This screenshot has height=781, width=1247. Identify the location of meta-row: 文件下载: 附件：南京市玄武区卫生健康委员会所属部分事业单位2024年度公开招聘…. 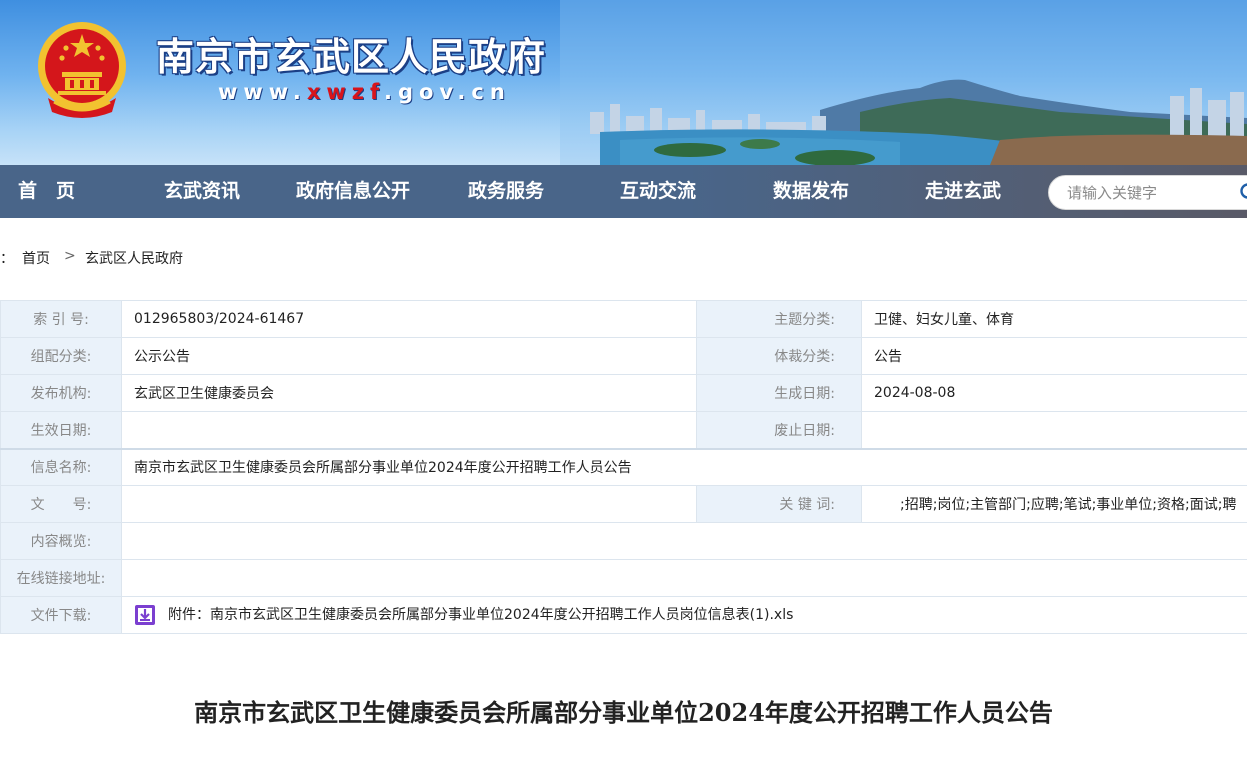
(623, 615).